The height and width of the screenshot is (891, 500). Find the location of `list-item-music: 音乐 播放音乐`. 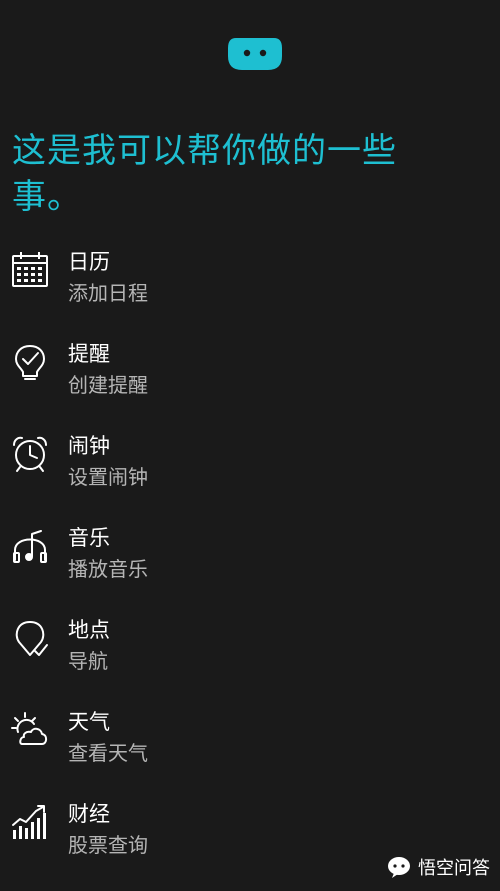

list-item-music: 音乐 播放音乐 is located at coordinates (250, 566).